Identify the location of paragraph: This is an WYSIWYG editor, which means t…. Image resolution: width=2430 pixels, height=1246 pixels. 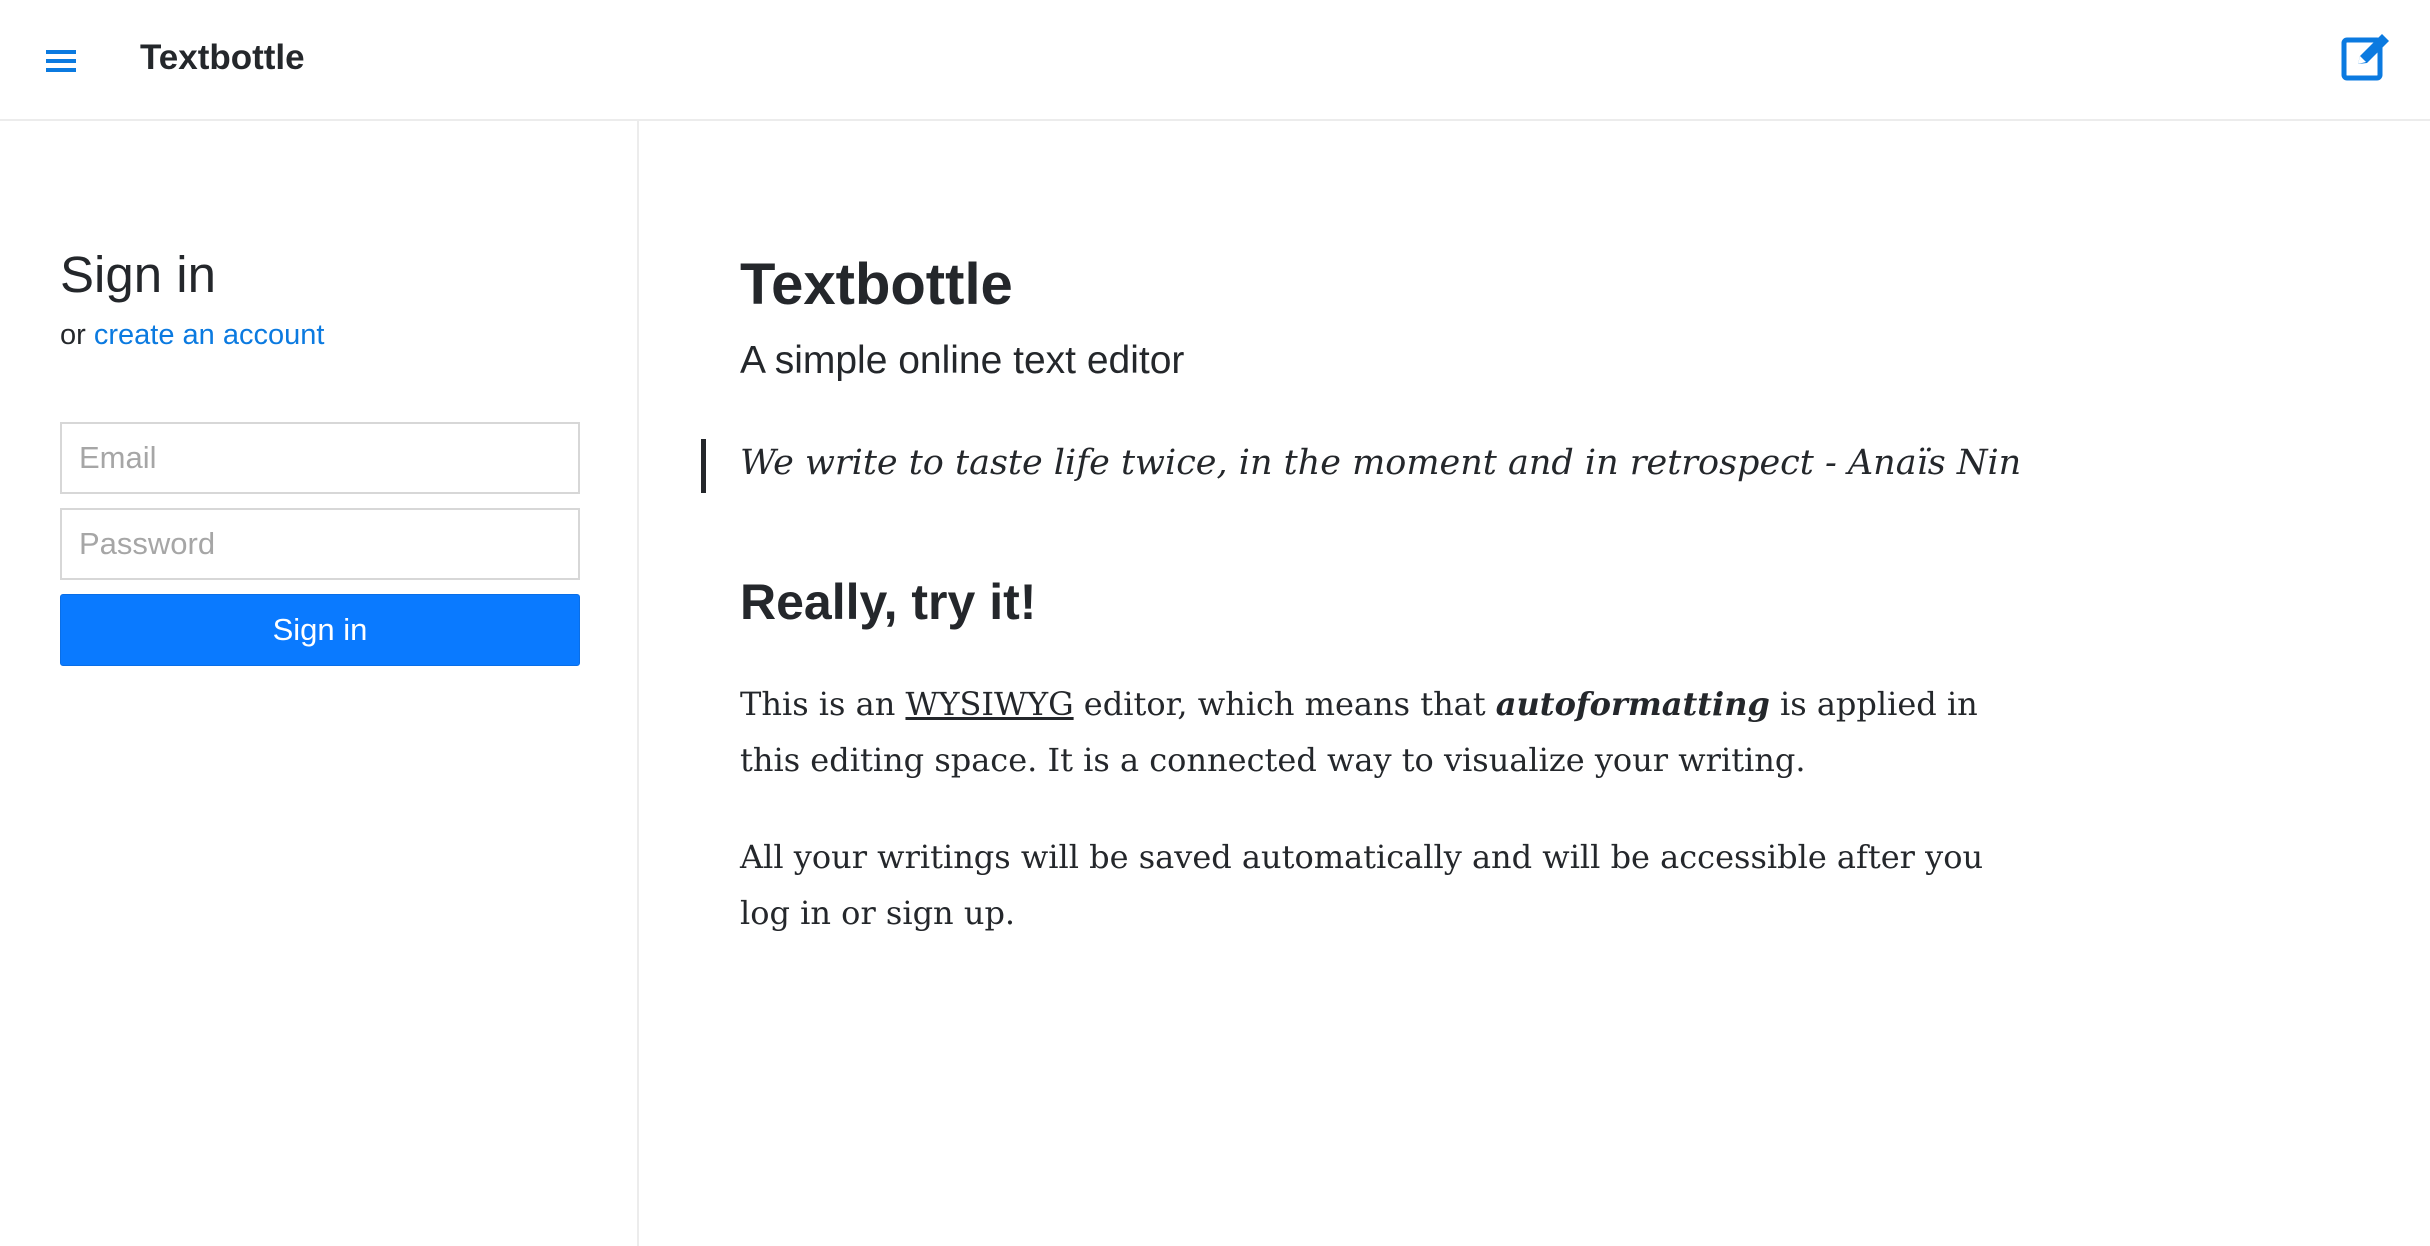
(1385, 732).